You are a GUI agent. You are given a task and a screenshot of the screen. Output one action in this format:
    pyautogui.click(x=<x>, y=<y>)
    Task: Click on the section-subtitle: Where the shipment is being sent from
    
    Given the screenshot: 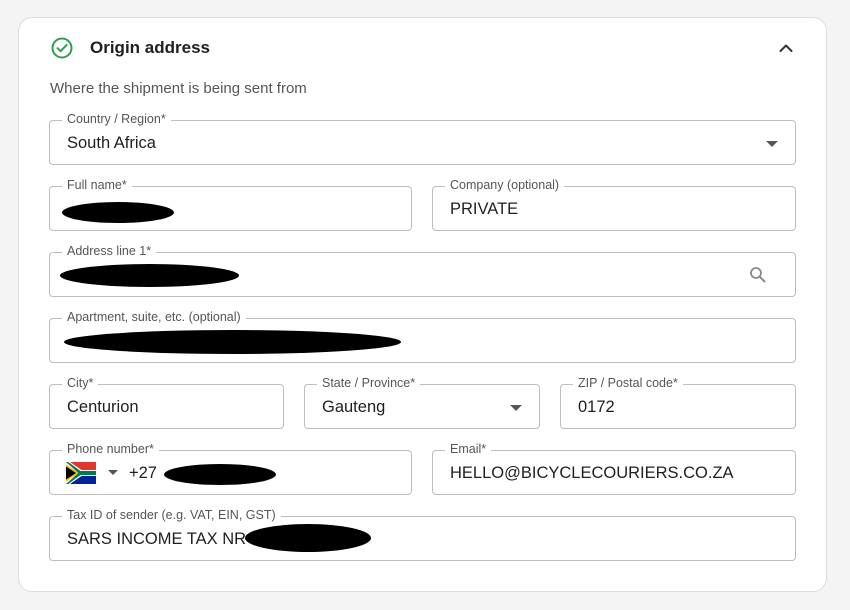 What is the action you would take?
    pyautogui.click(x=178, y=88)
    